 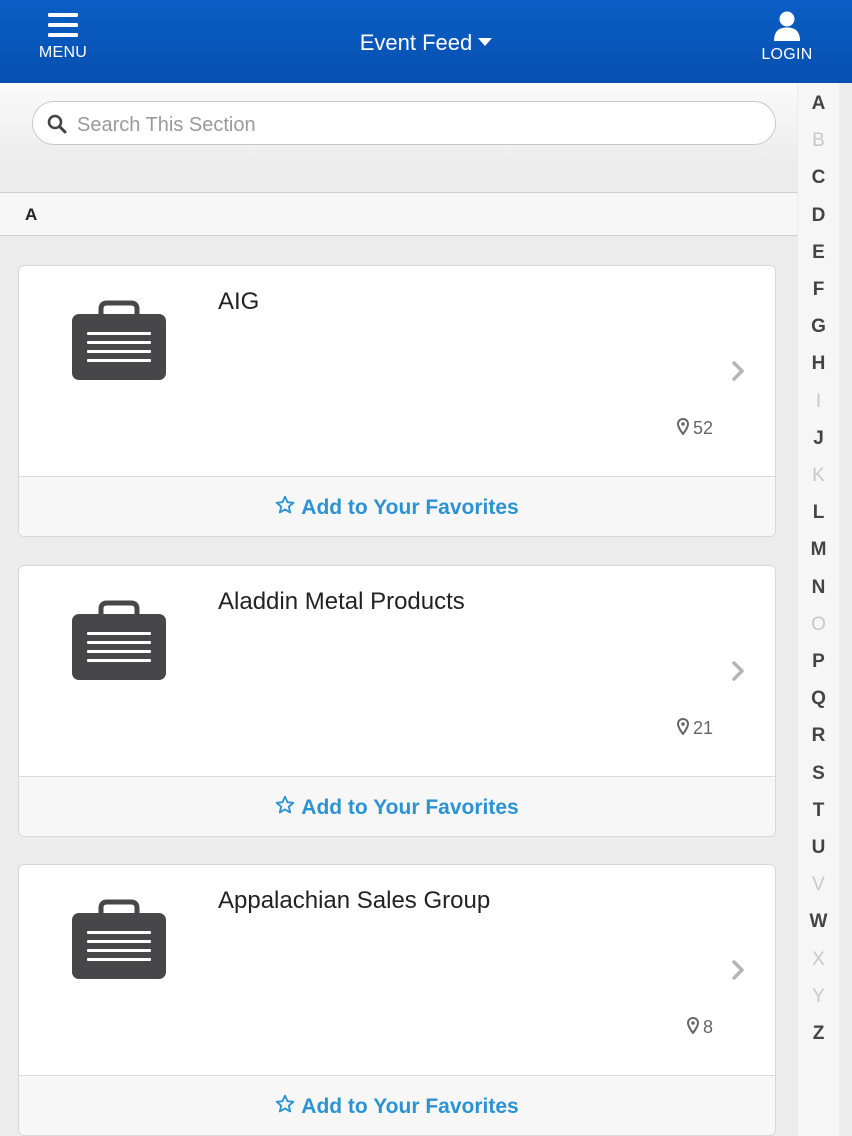 I want to click on top-nav-bar: MENU Event Feed LOGIN, so click(x=426, y=41).